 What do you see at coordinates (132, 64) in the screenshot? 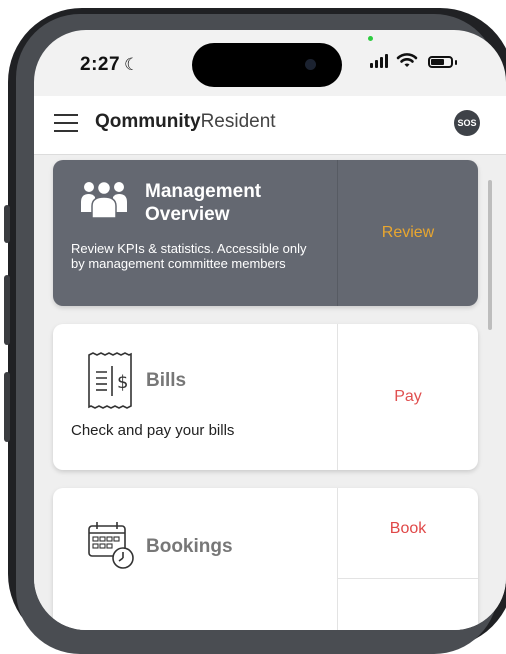
I see `moon-icon: ☾` at bounding box center [132, 64].